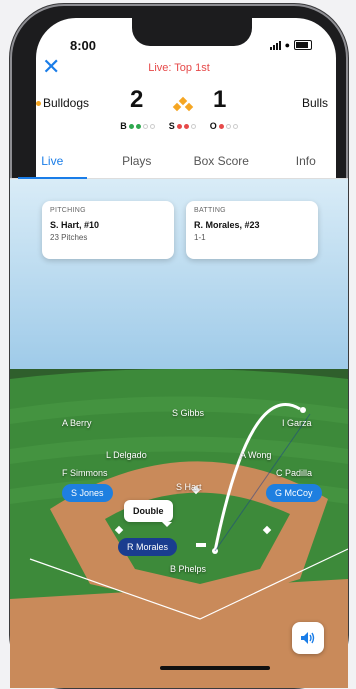  I want to click on home-indicator, so click(215, 668).